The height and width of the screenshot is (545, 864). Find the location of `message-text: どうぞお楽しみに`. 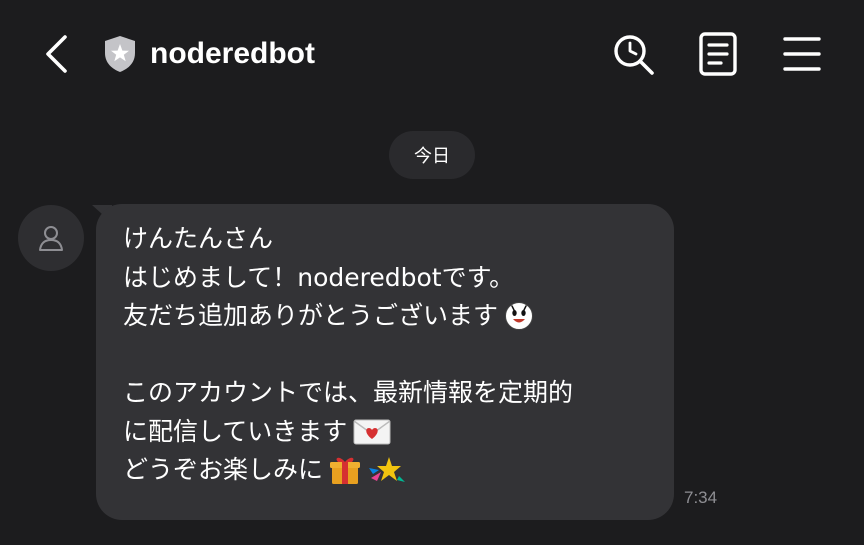

message-text: どうぞお楽しみに is located at coordinates (223, 469).